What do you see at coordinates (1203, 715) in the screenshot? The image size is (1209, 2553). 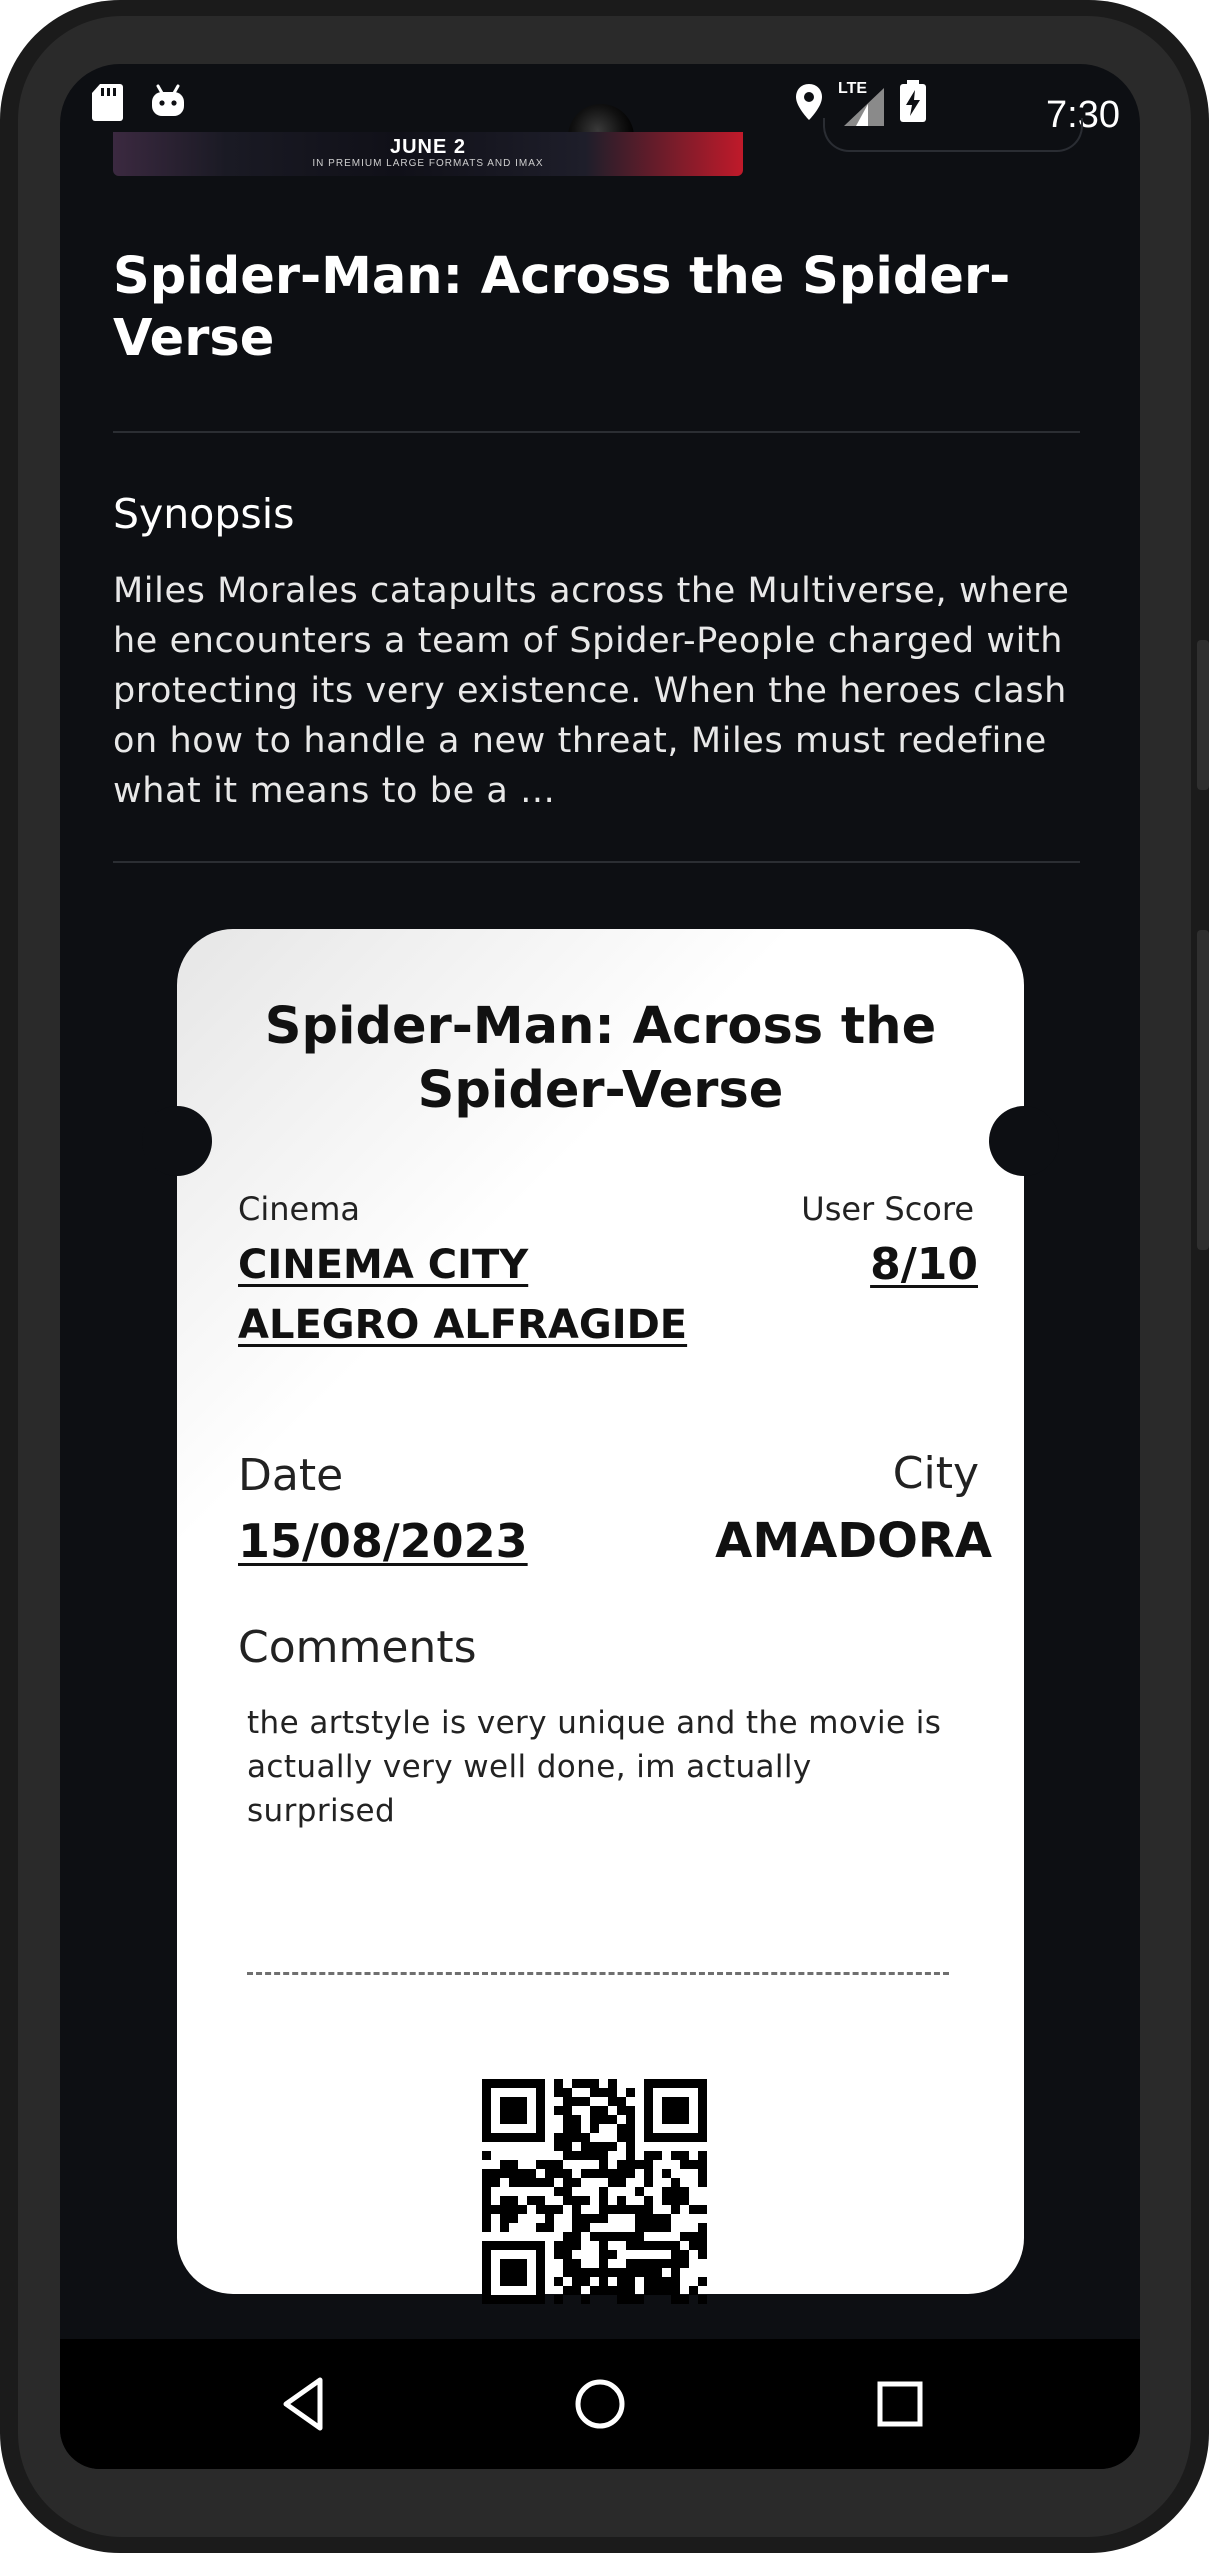 I see `volume-button` at bounding box center [1203, 715].